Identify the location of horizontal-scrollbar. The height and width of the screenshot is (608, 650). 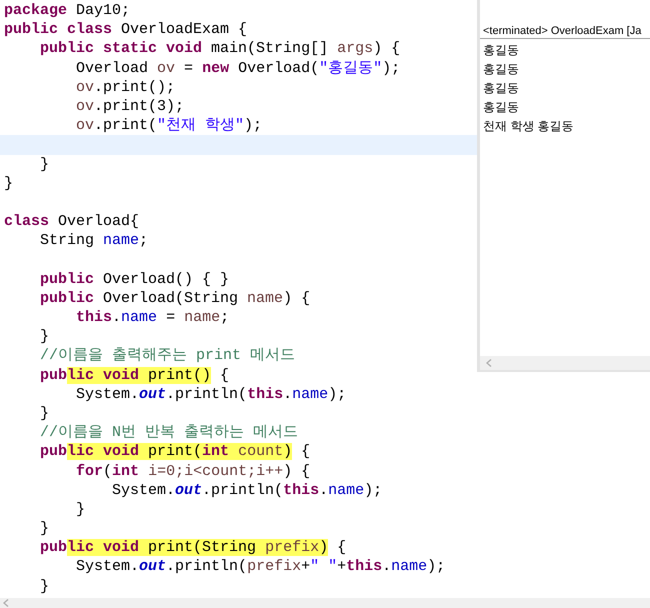
(325, 603).